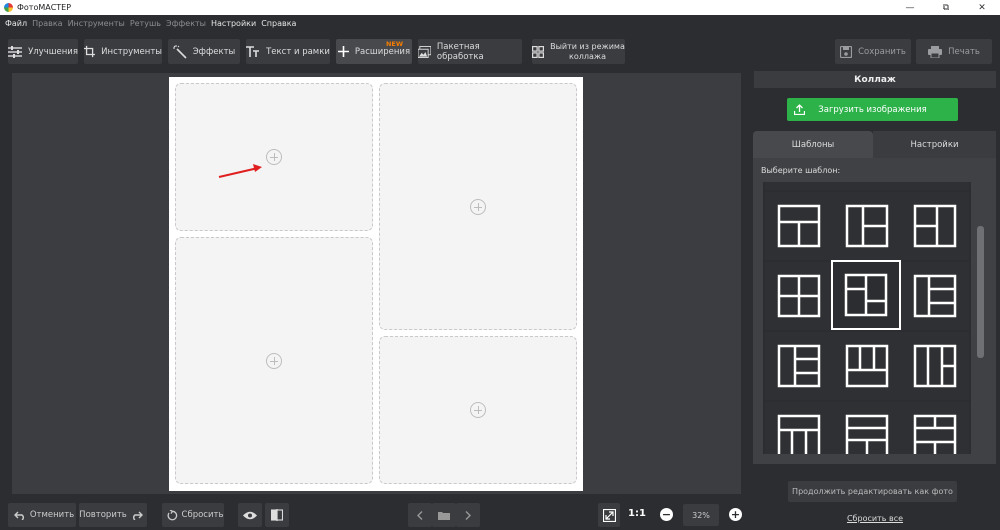  I want to click on menu-tools: Инструменты, so click(96, 23).